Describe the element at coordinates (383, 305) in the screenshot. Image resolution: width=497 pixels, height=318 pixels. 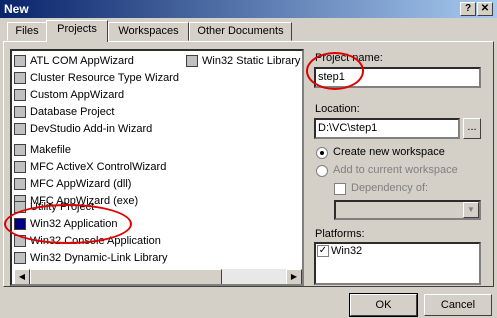
I see `ok-button: OK` at that location.